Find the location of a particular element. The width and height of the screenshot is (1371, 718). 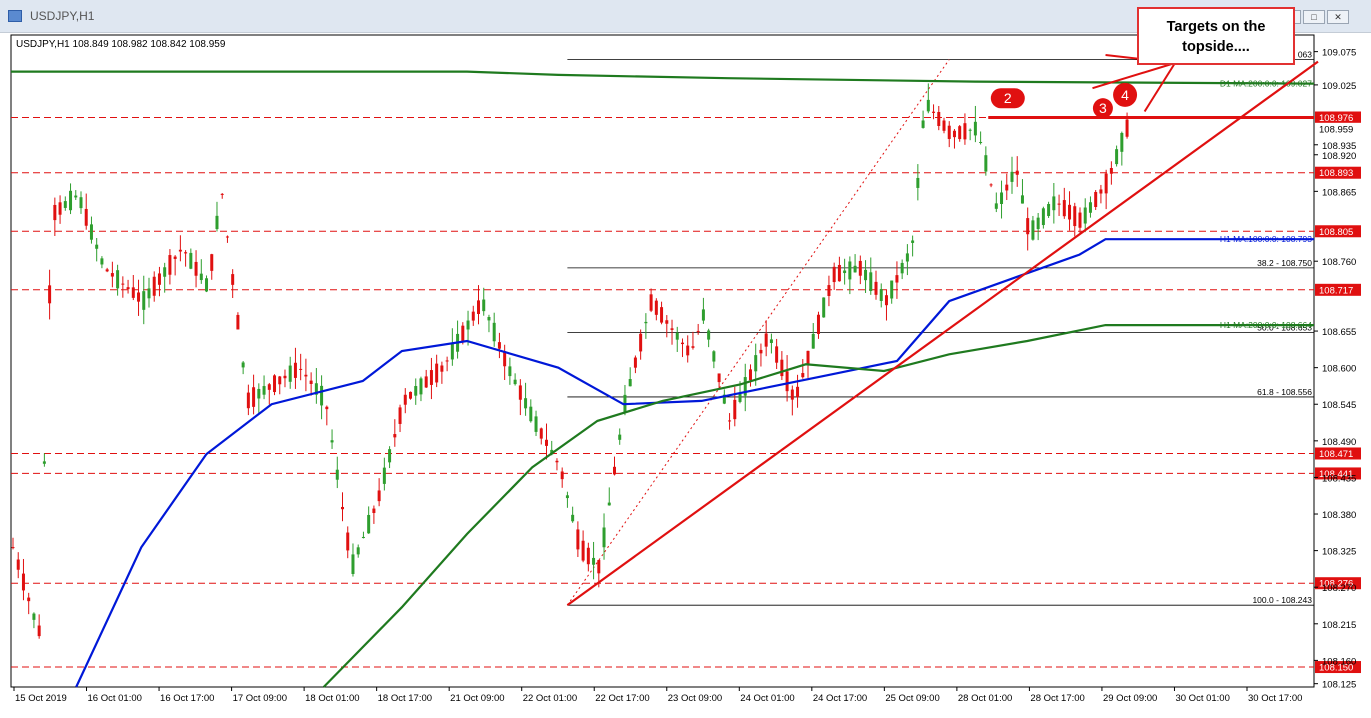

x-tick-label: 30 Oct 01:00 is located at coordinates (1202, 698).